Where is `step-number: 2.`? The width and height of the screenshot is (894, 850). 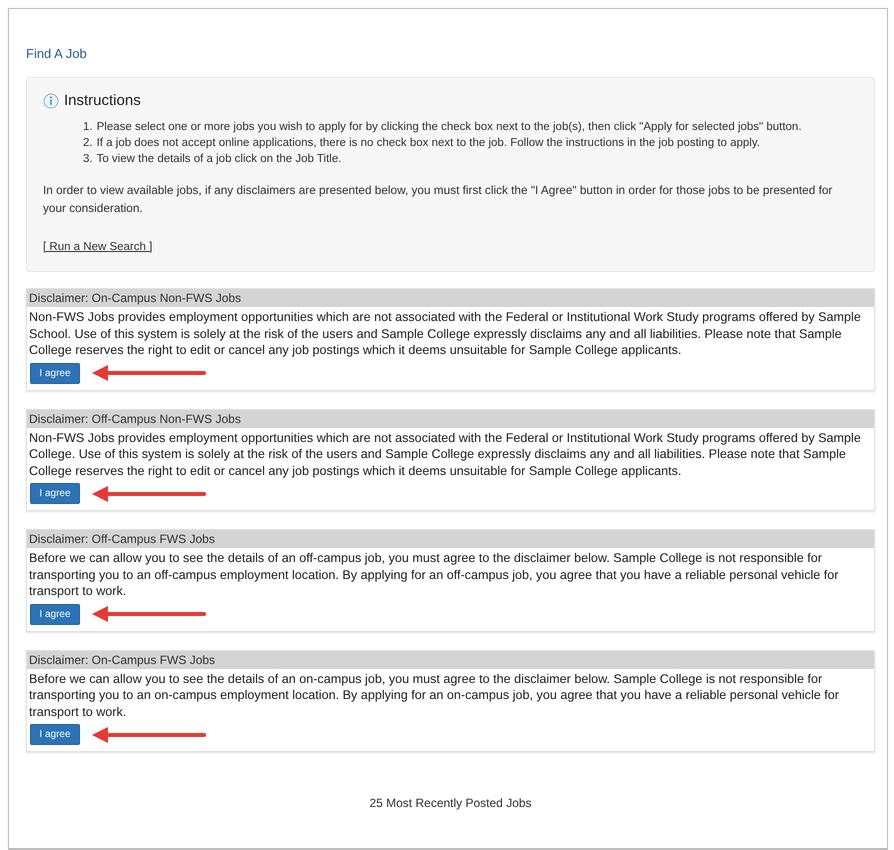 step-number: 2. is located at coordinates (88, 143).